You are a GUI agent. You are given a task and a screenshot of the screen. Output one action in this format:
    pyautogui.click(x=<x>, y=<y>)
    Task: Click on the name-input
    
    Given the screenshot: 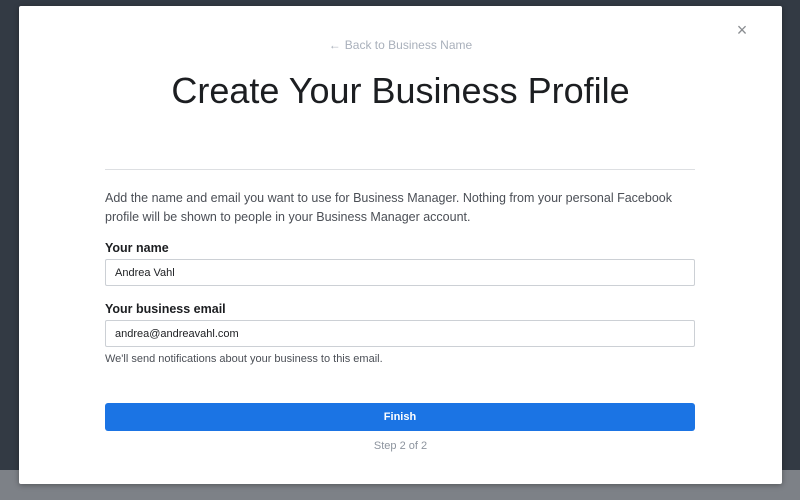 What is the action you would take?
    pyautogui.click(x=400, y=272)
    